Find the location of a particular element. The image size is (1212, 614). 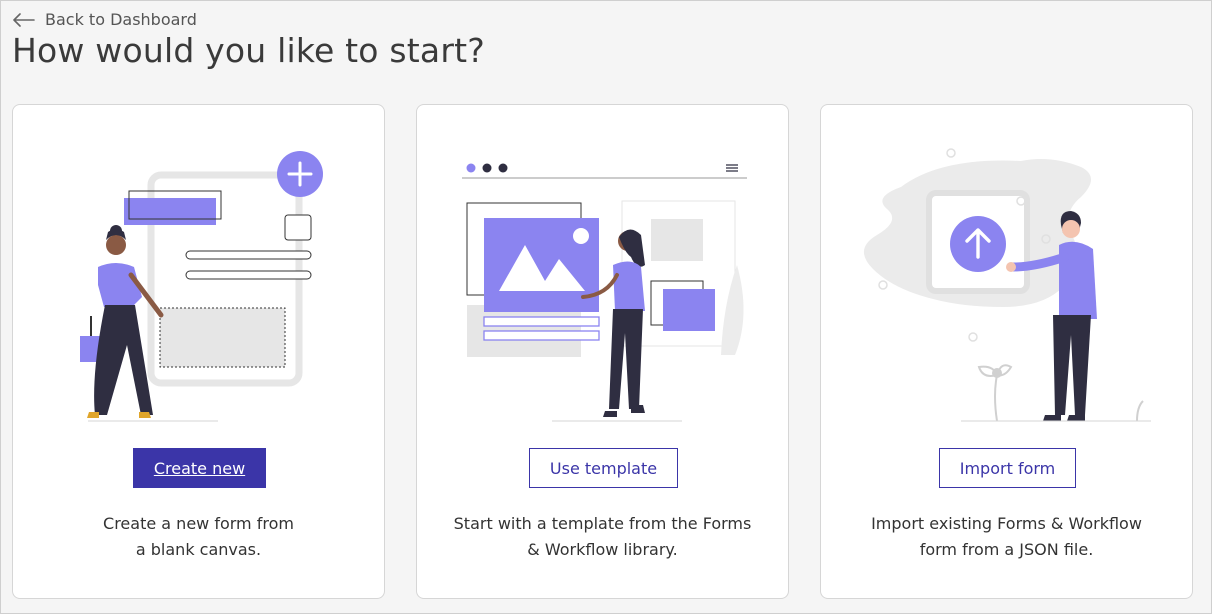

description-line: a blank canvas. is located at coordinates (198, 549).